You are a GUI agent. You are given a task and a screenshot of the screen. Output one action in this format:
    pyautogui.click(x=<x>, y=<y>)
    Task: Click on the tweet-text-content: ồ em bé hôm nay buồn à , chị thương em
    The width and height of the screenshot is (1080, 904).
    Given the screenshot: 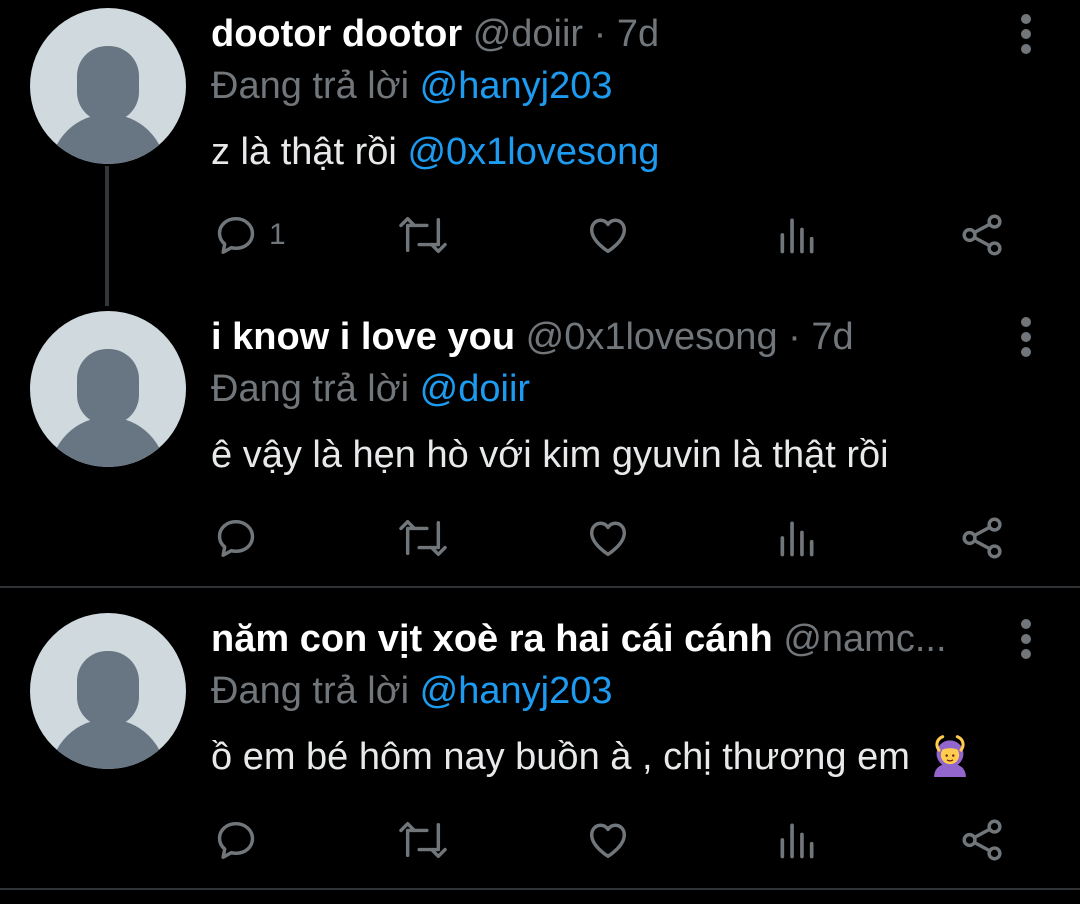 What is the action you would take?
    pyautogui.click(x=560, y=757)
    